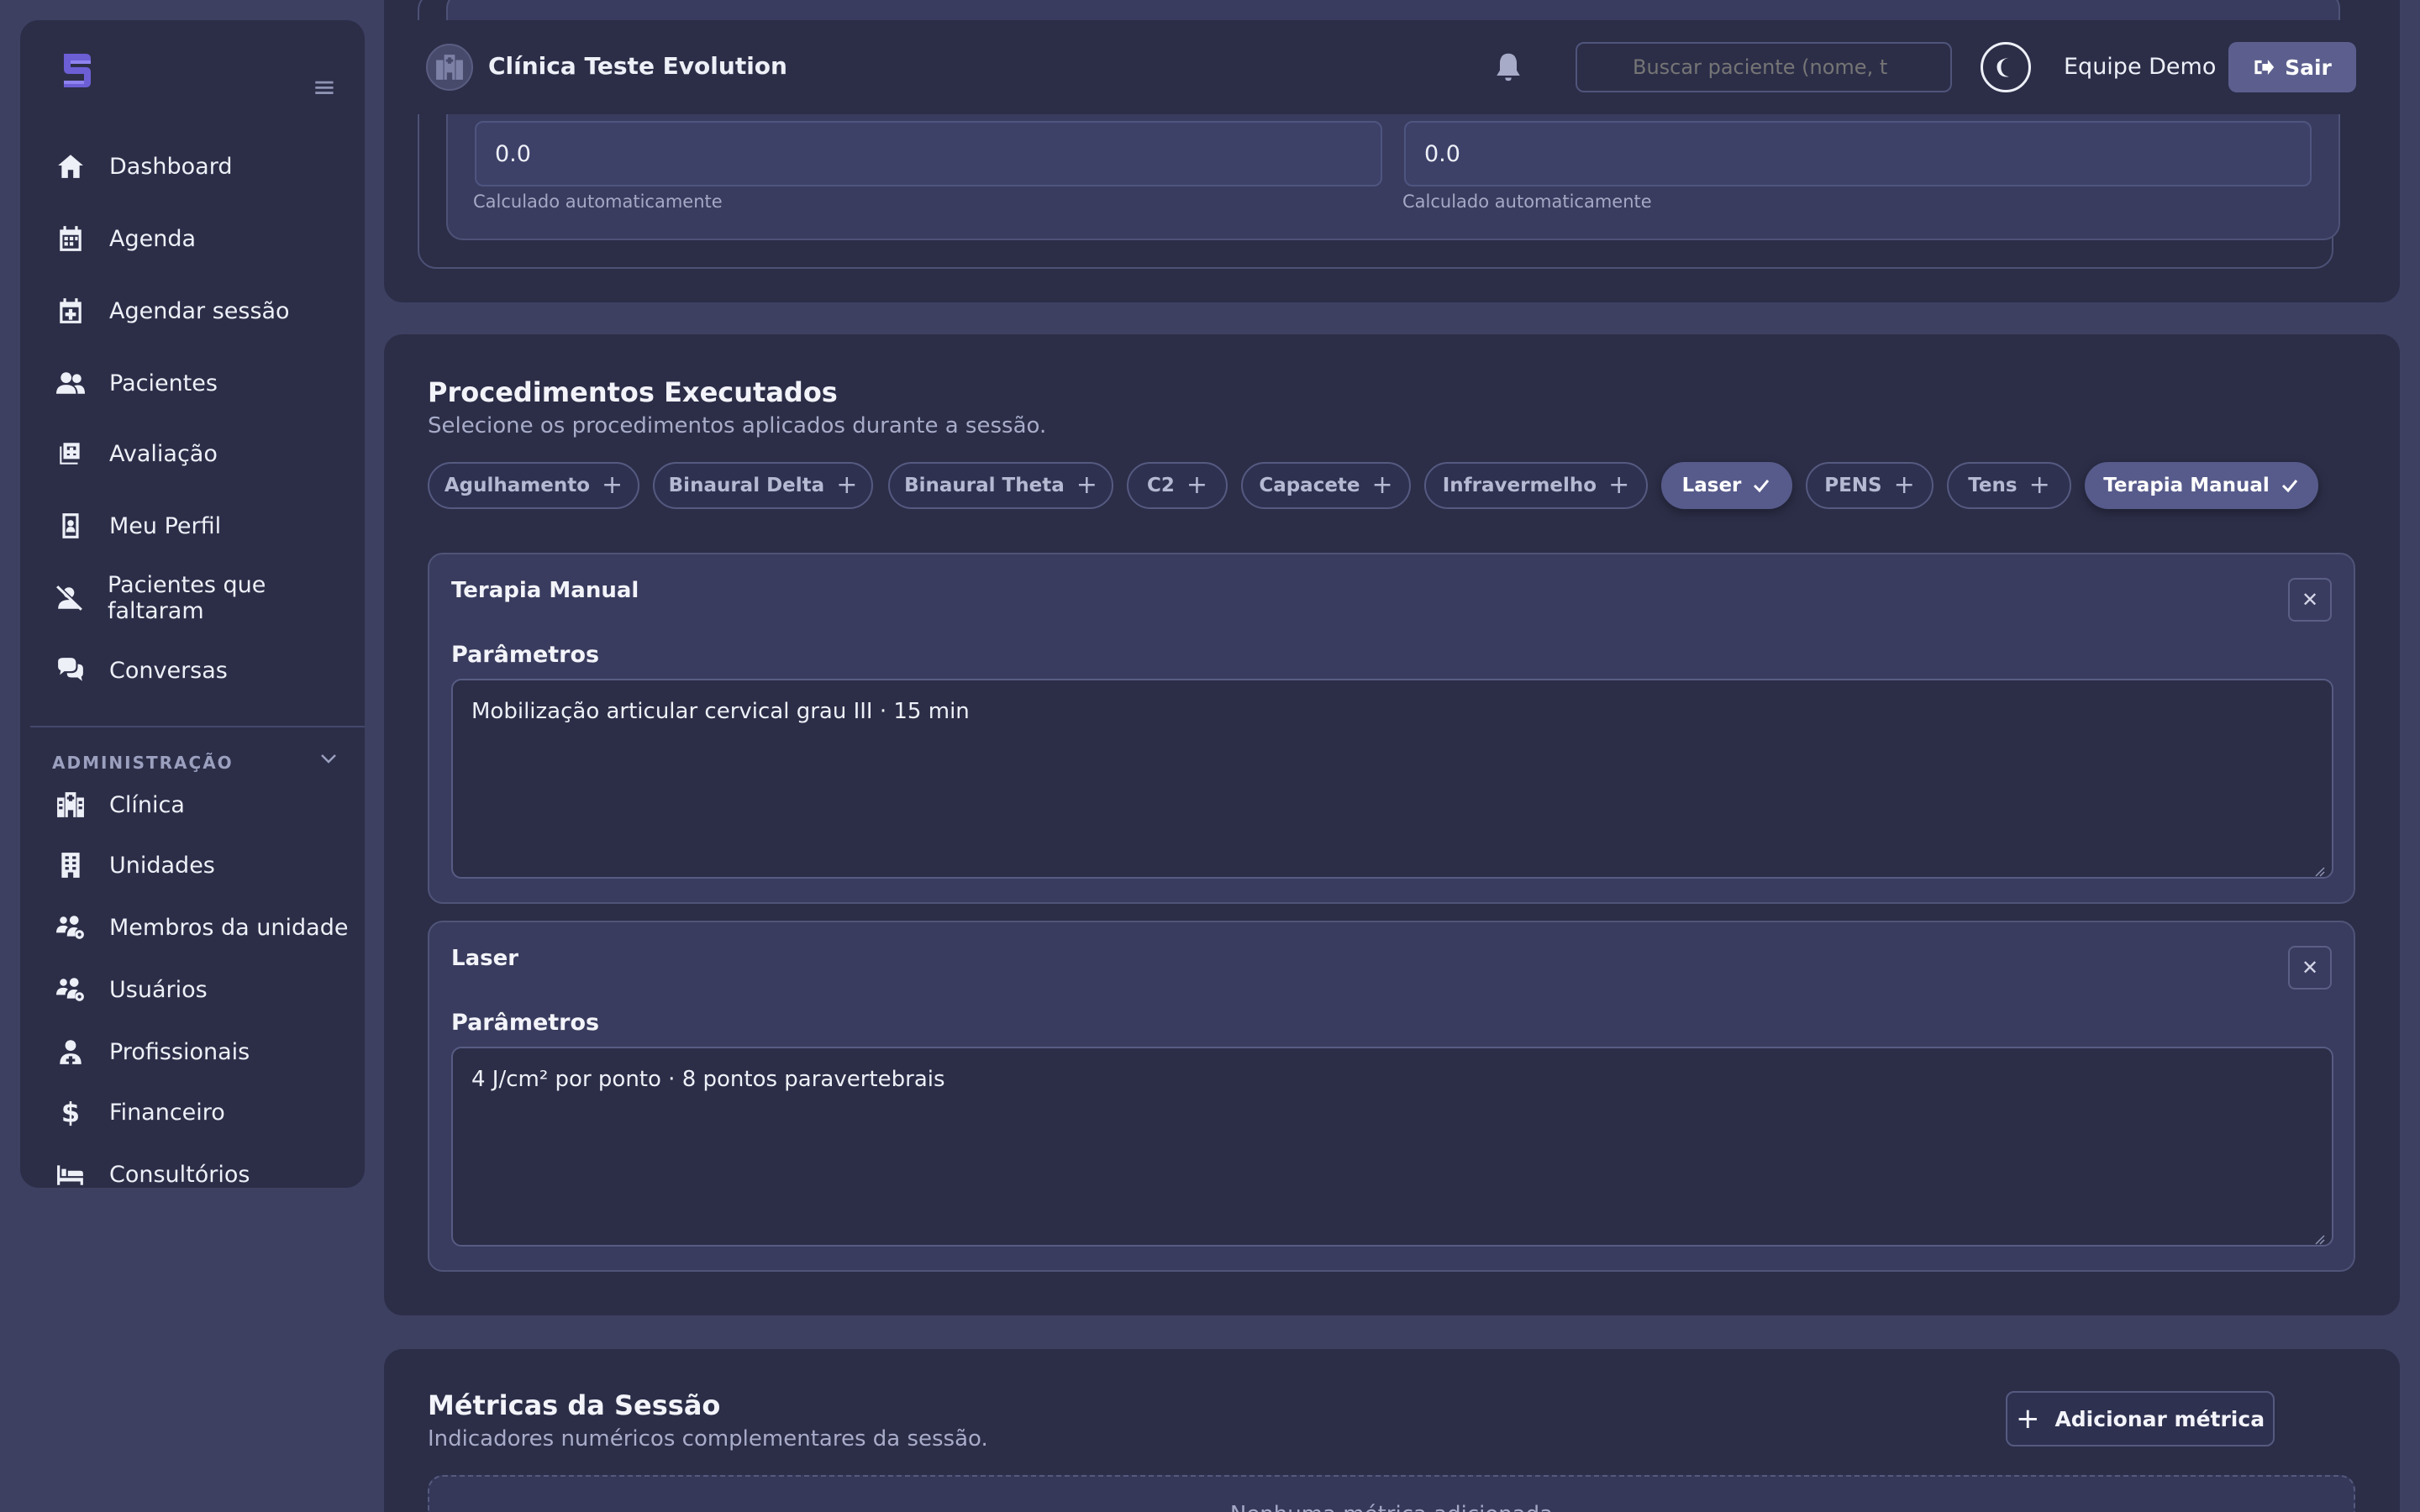  Describe the element at coordinates (2140, 67) in the screenshot. I see `user-name: Equipe Demo` at that location.